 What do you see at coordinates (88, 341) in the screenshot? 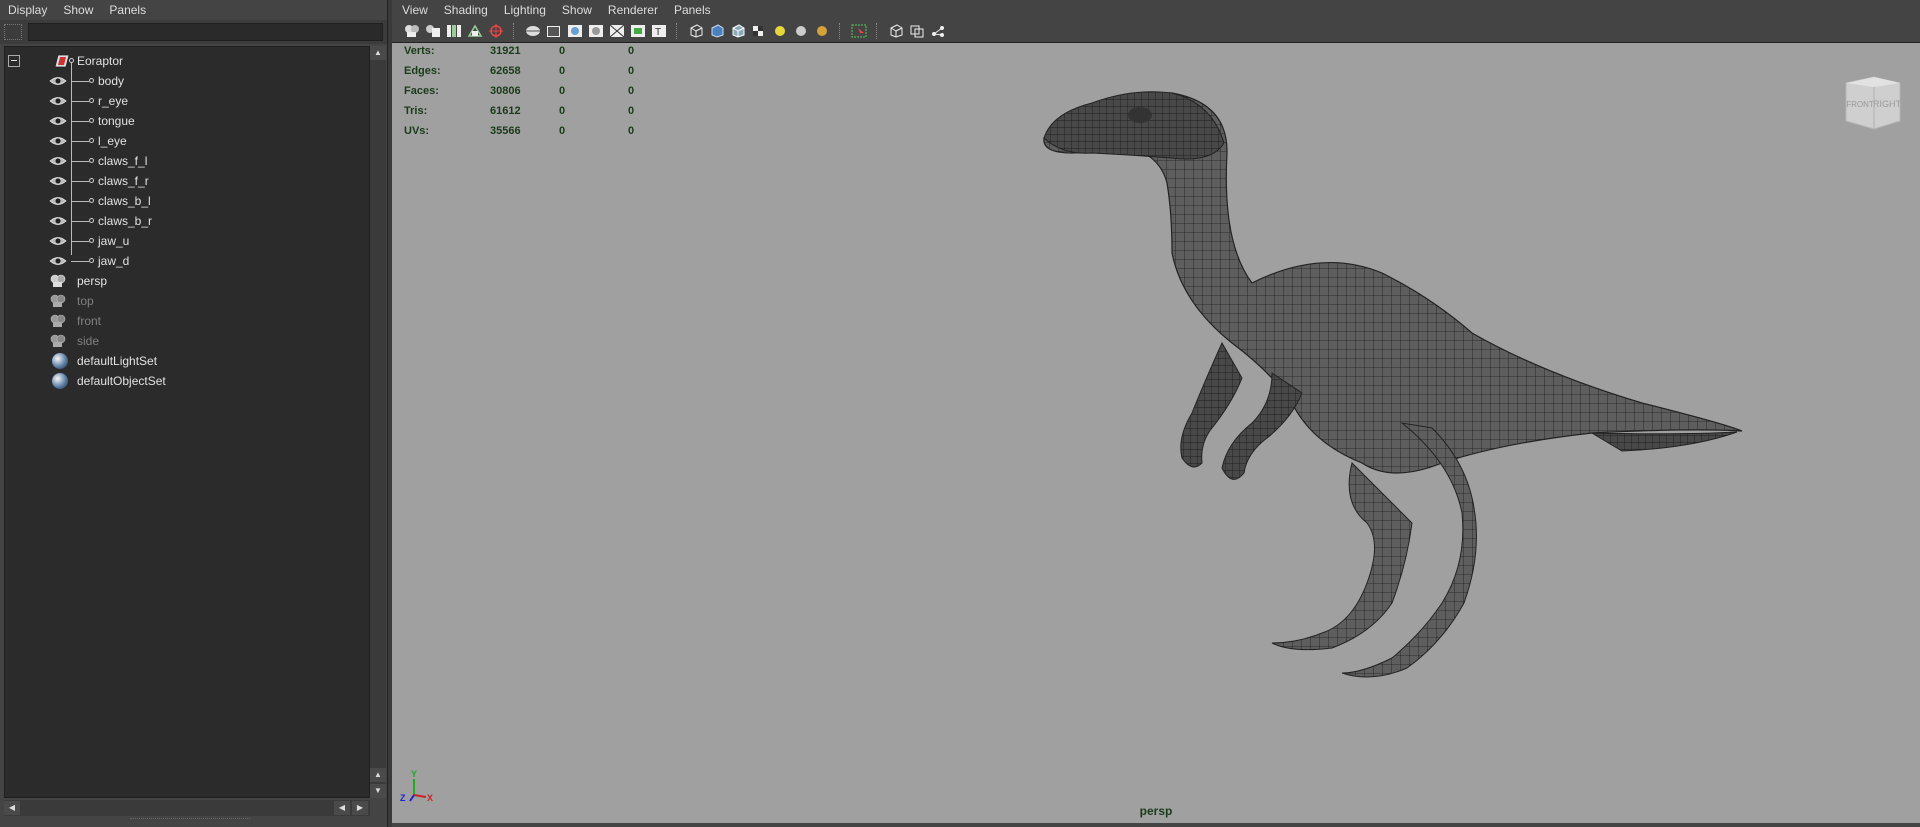
I see `tree-item-label: side` at bounding box center [88, 341].